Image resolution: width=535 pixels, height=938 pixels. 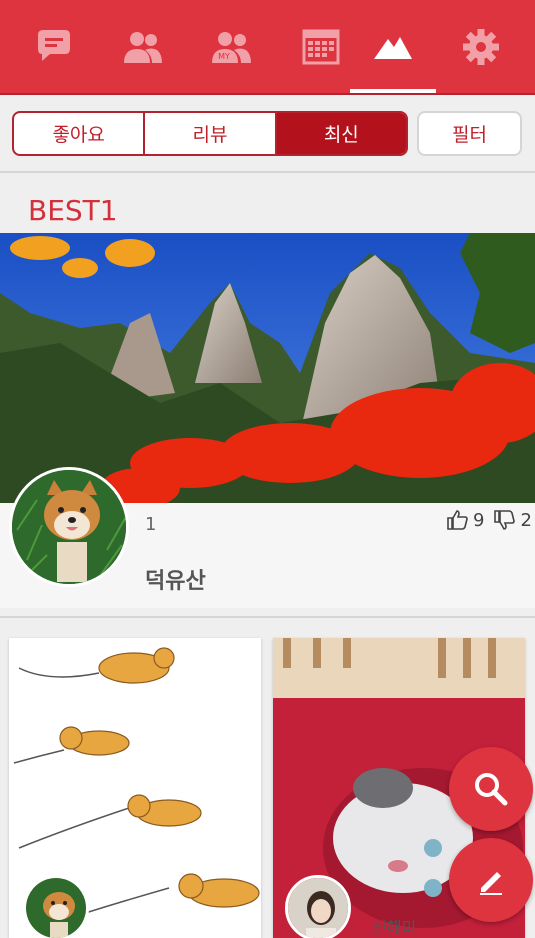 What do you see at coordinates (526, 520) in the screenshot?
I see `dislike-count: 2` at bounding box center [526, 520].